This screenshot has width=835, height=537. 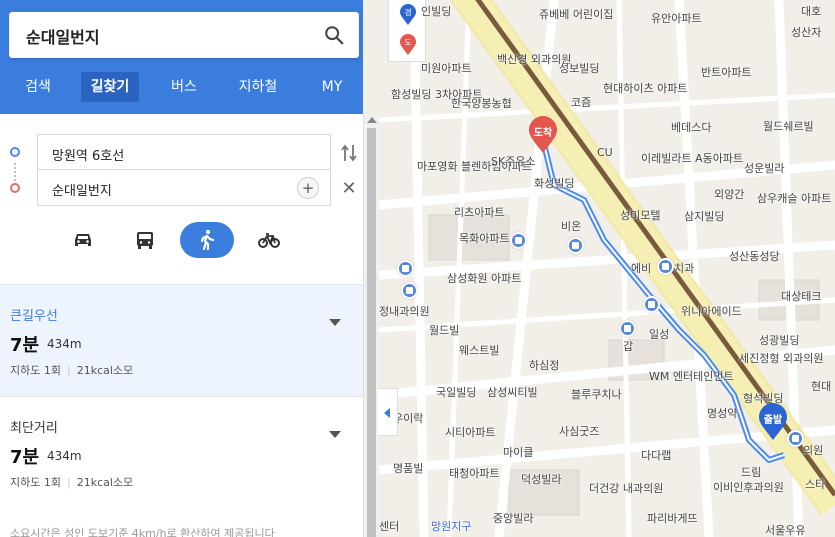 I want to click on swap-icon, so click(x=349, y=153).